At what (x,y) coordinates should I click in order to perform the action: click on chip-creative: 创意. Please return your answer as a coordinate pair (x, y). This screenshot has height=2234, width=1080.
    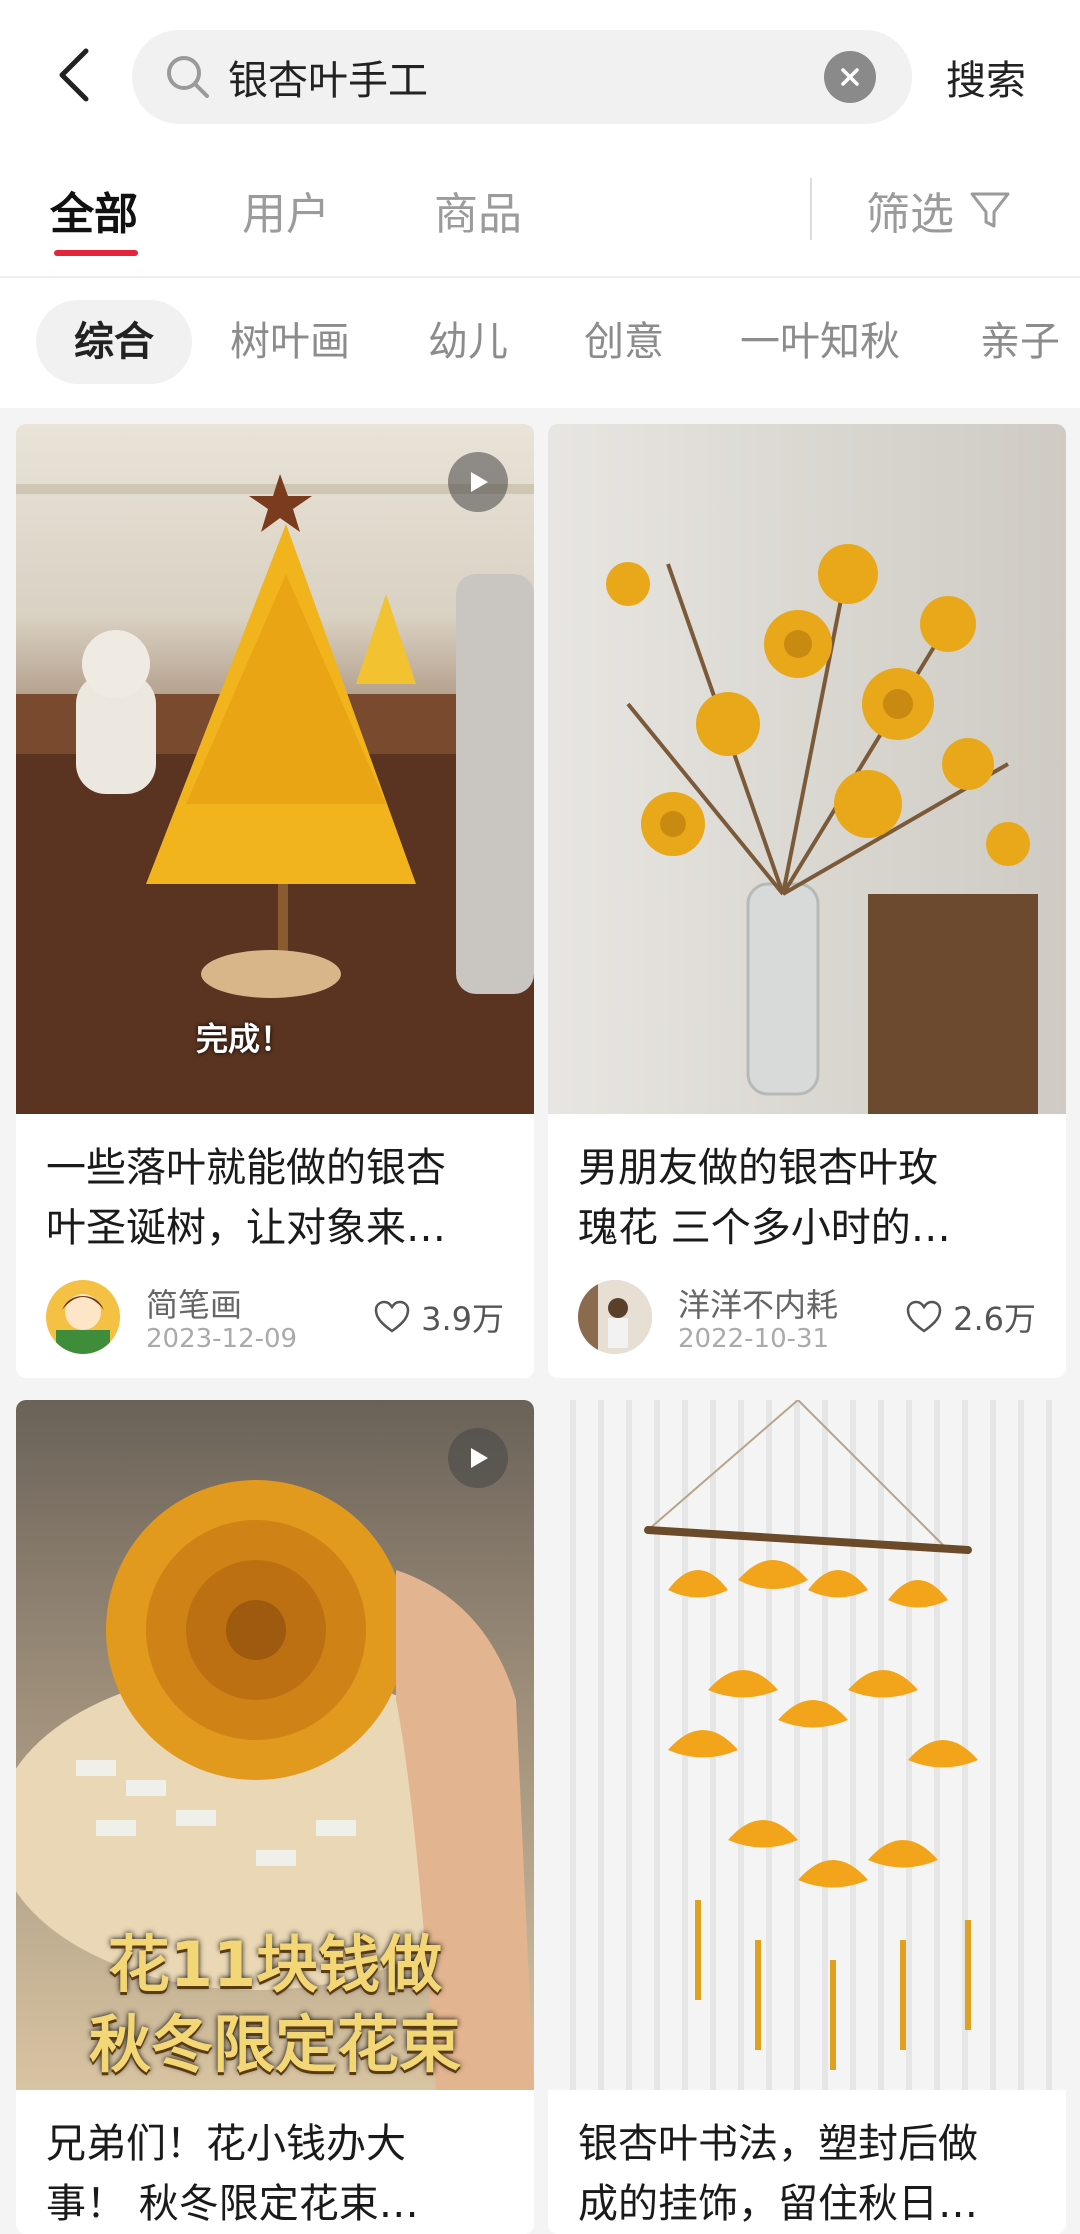
    Looking at the image, I should click on (624, 342).